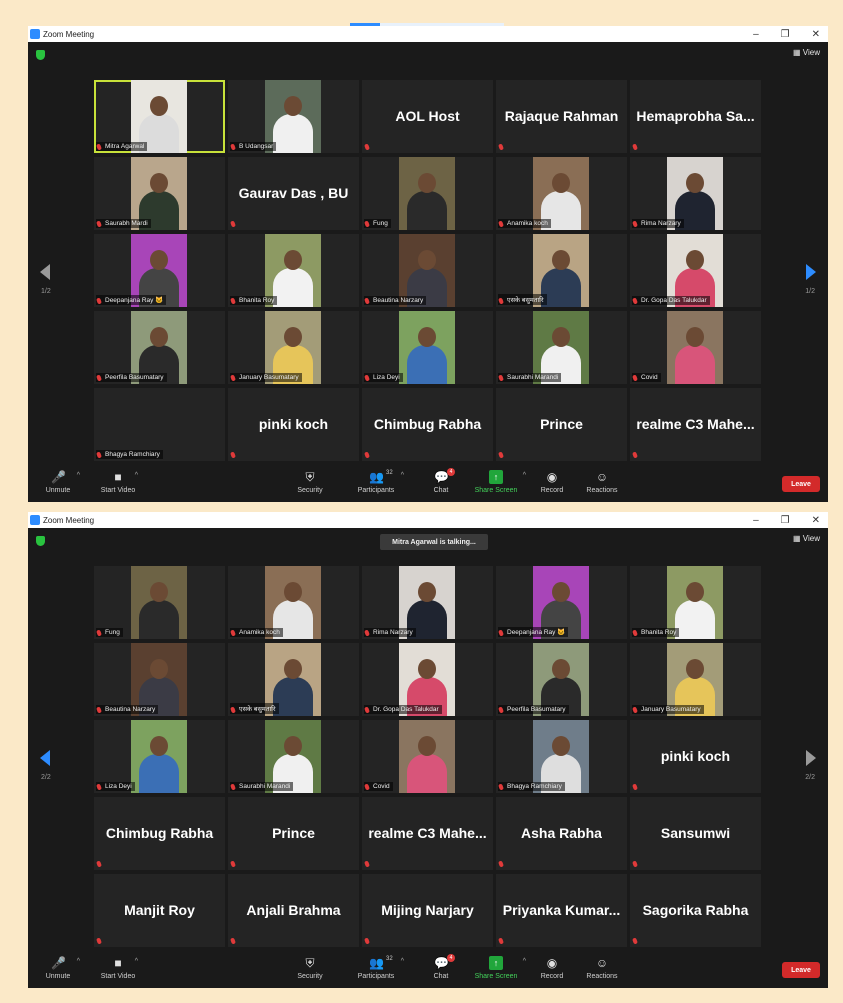 The height and width of the screenshot is (1003, 843). What do you see at coordinates (159, 193) in the screenshot?
I see `participant-tile: Saurabh Mardi` at bounding box center [159, 193].